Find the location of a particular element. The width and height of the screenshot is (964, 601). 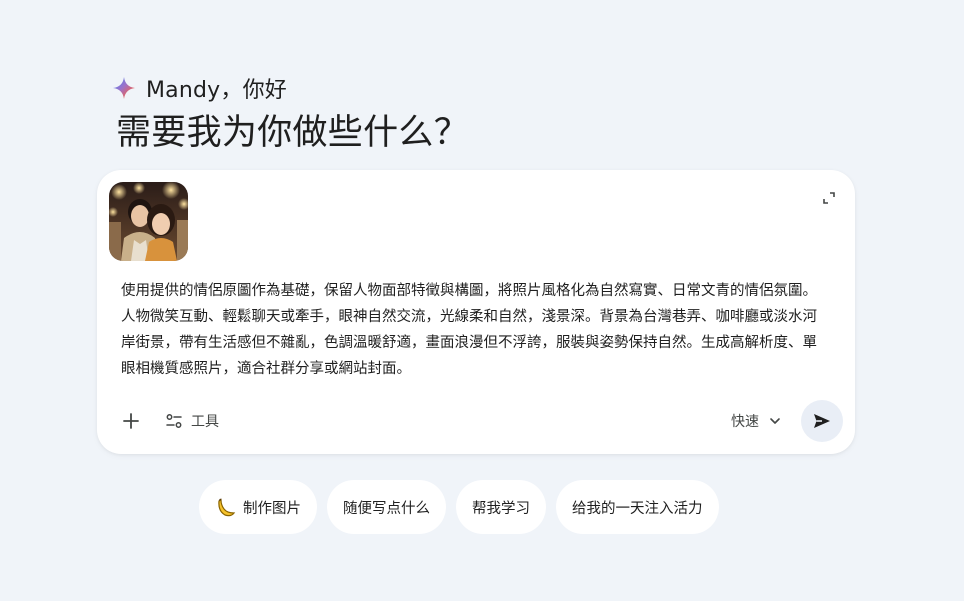

chip-label: 给我的一天注入活力 is located at coordinates (637, 508).